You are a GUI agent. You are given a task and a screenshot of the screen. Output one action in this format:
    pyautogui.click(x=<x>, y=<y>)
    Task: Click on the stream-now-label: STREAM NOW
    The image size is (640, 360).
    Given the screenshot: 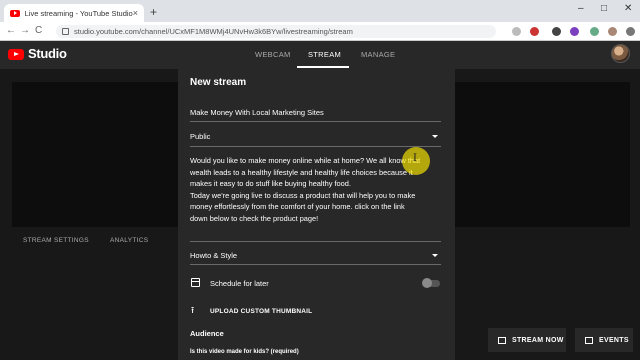 What is the action you would take?
    pyautogui.click(x=538, y=340)
    